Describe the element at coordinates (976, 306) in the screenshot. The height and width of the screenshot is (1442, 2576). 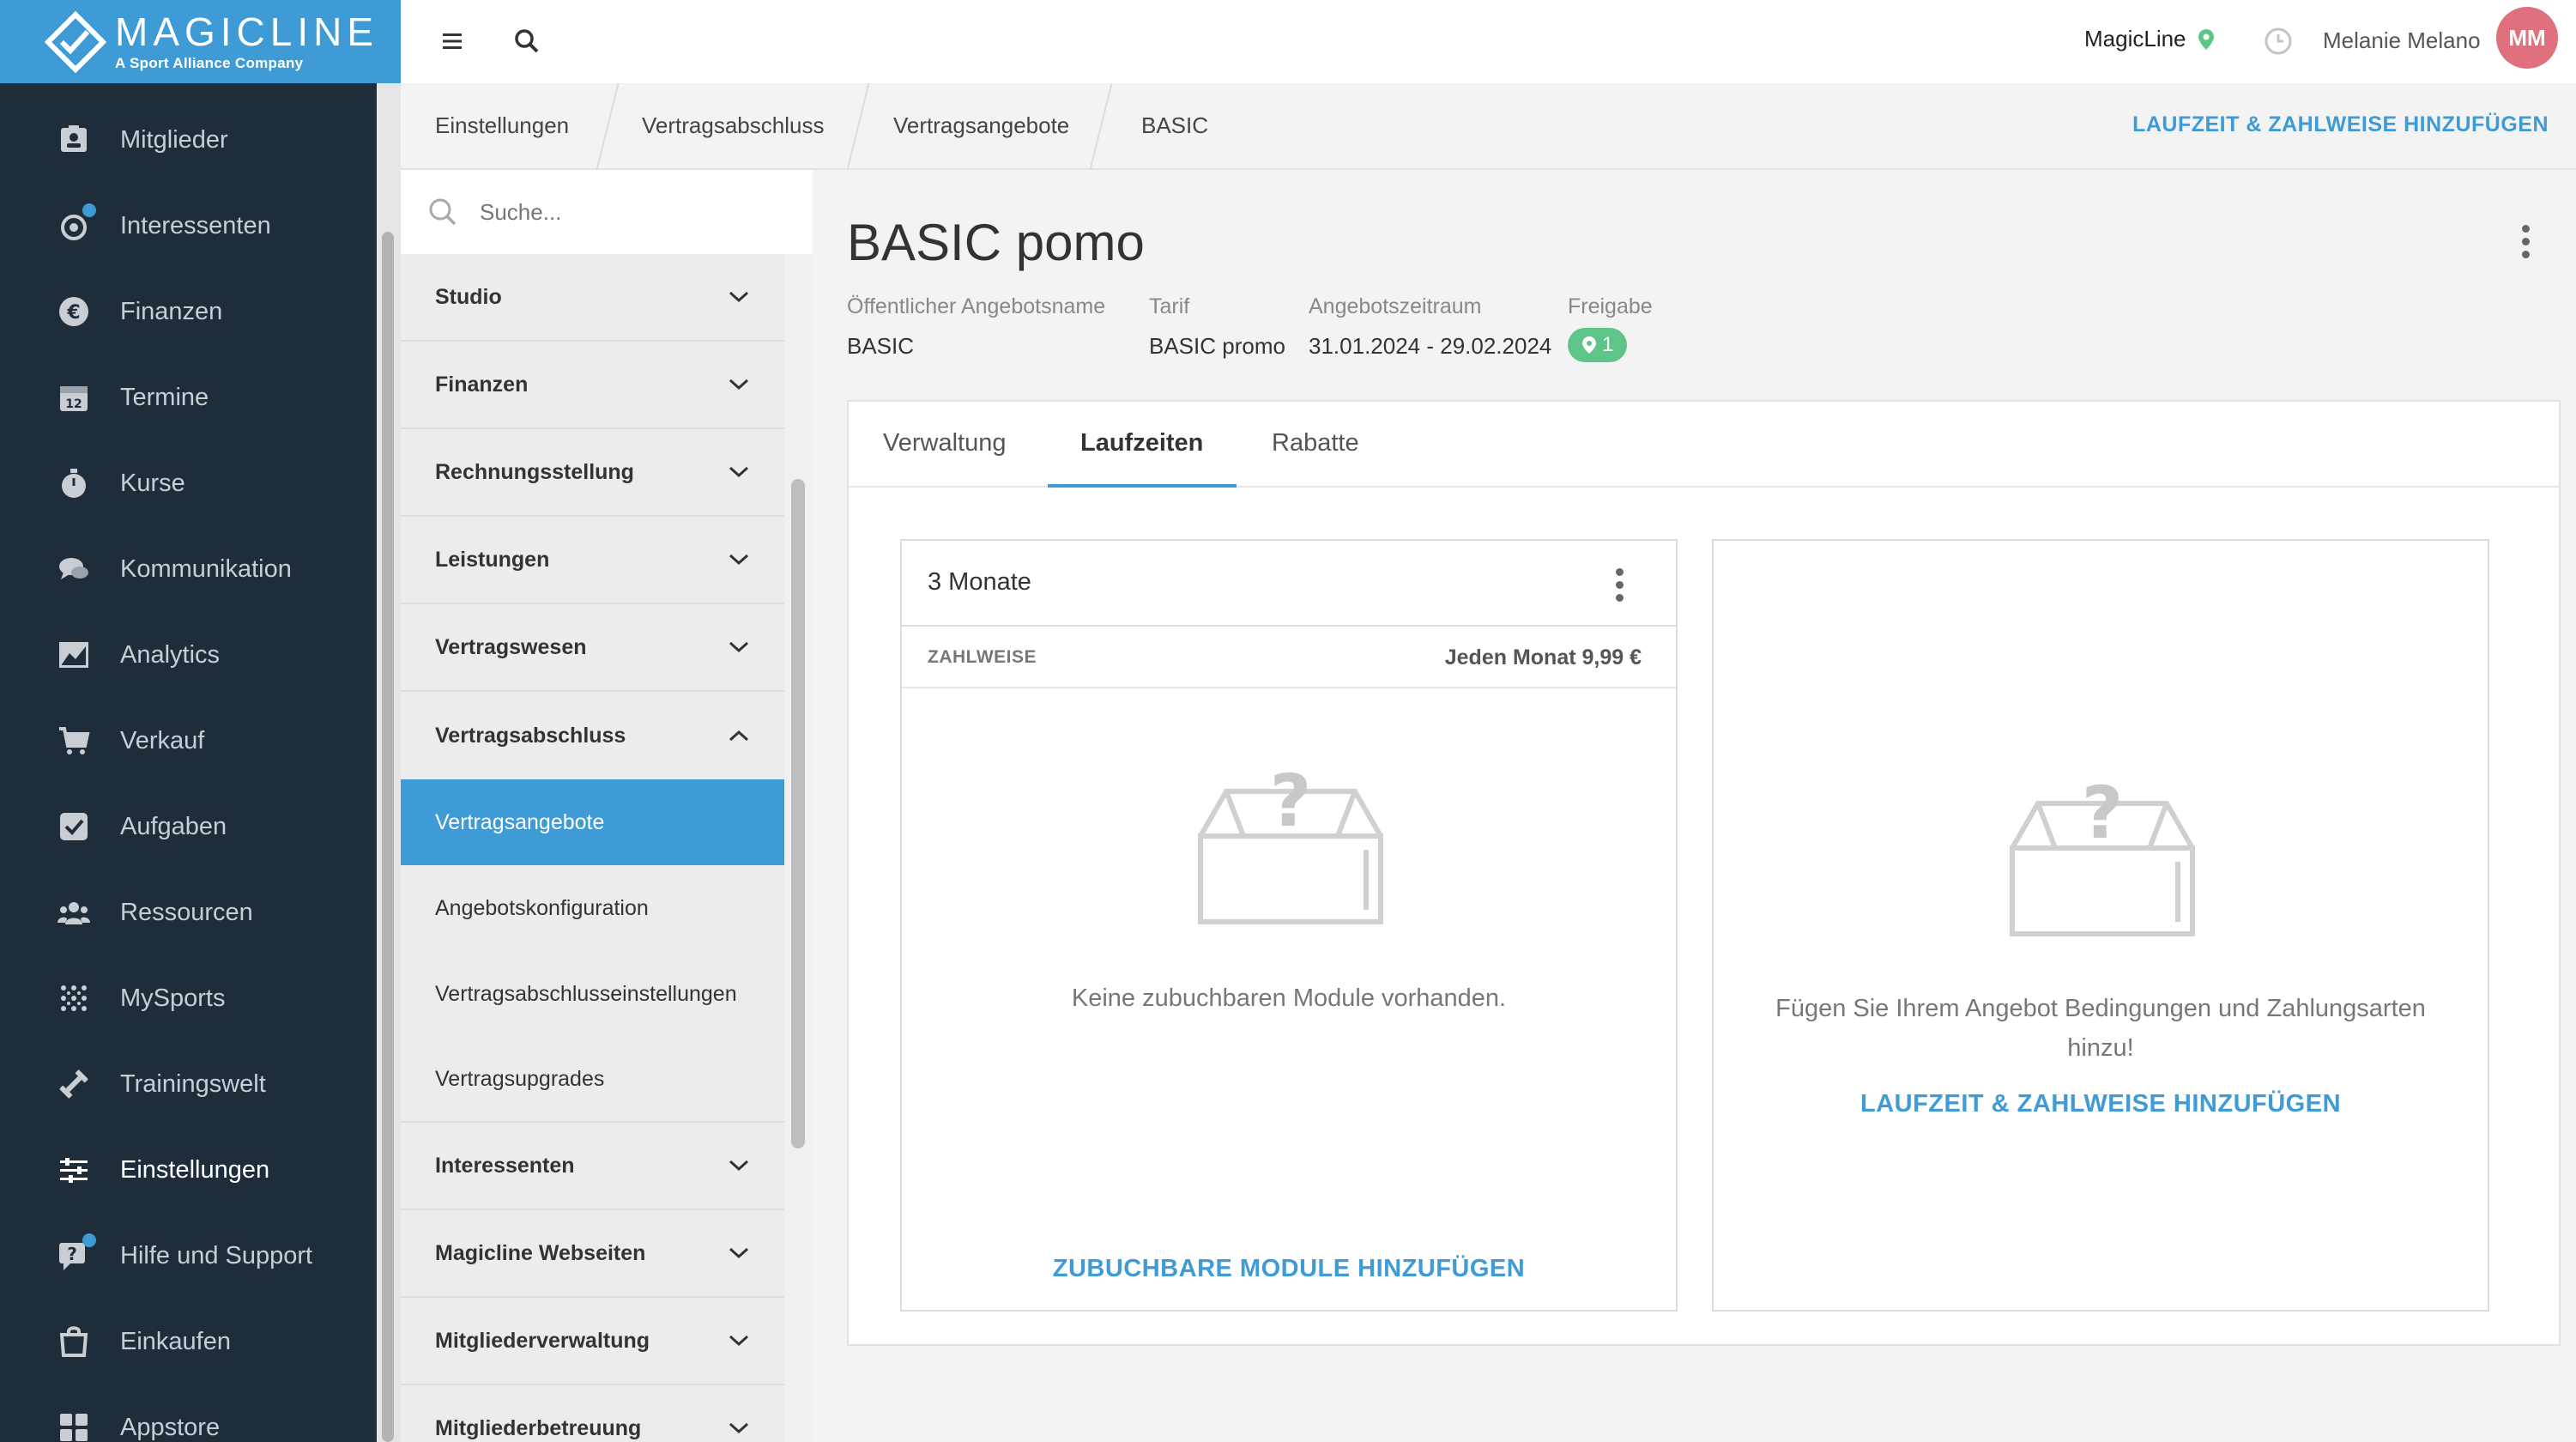
I see `meta-label: Öffentlicher Angebotsname` at that location.